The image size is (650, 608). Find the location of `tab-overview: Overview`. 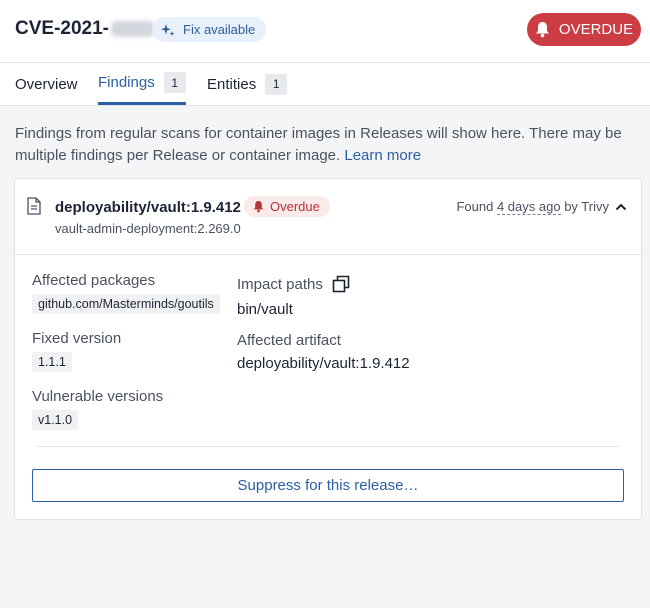

tab-overview: Overview is located at coordinates (46, 84).